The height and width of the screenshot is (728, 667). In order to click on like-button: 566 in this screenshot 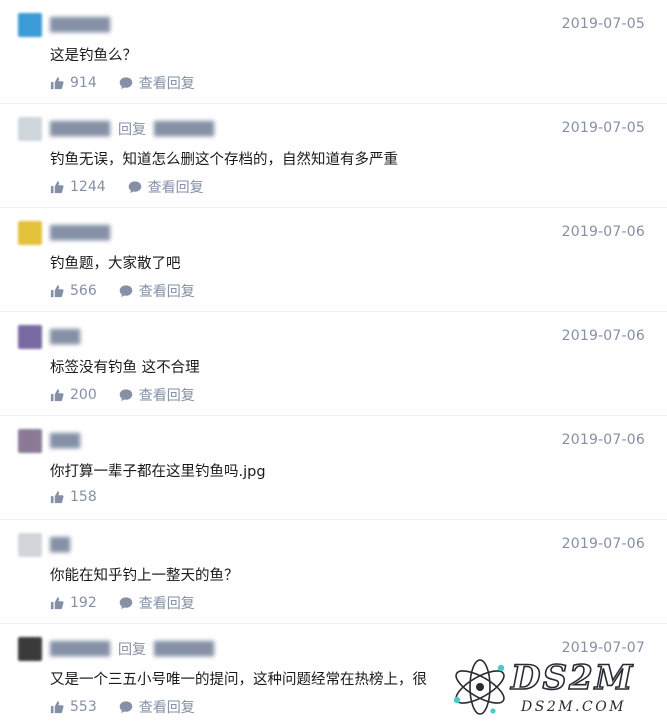, I will do `click(73, 291)`.